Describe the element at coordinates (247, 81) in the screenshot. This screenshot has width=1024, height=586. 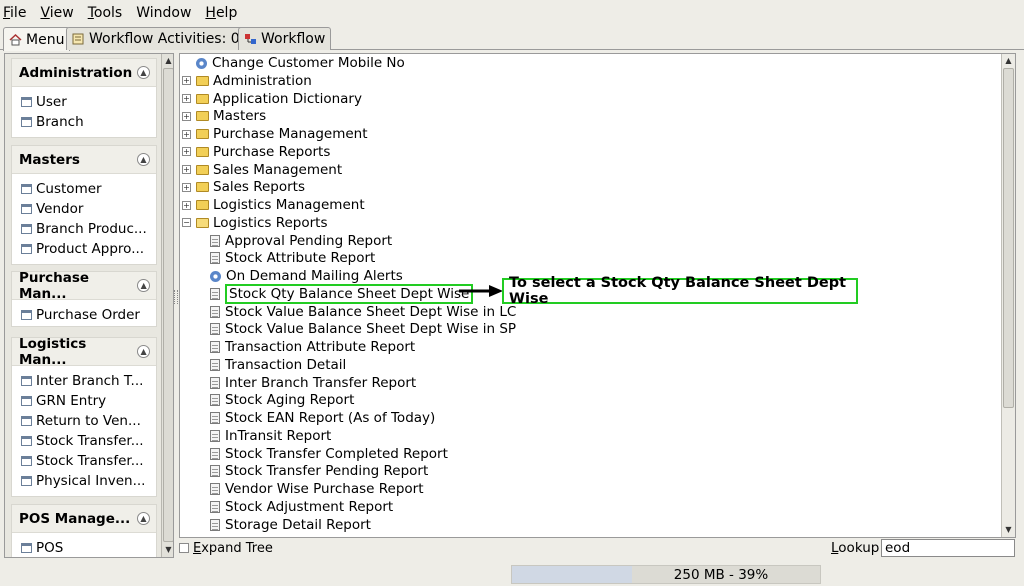
I see `tree-folder-administration: + Administration` at that location.